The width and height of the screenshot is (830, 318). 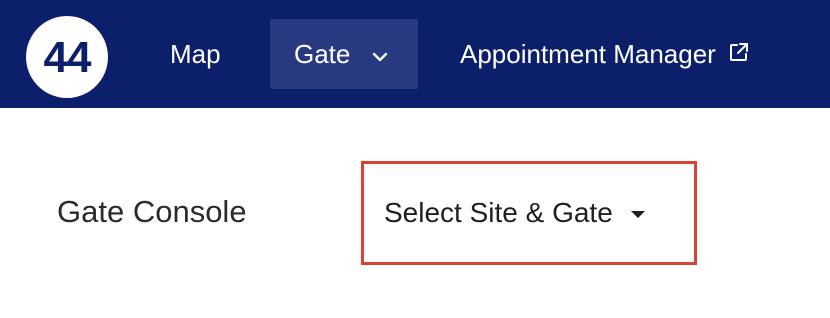 I want to click on nav-item-map-label: Map, so click(x=195, y=53).